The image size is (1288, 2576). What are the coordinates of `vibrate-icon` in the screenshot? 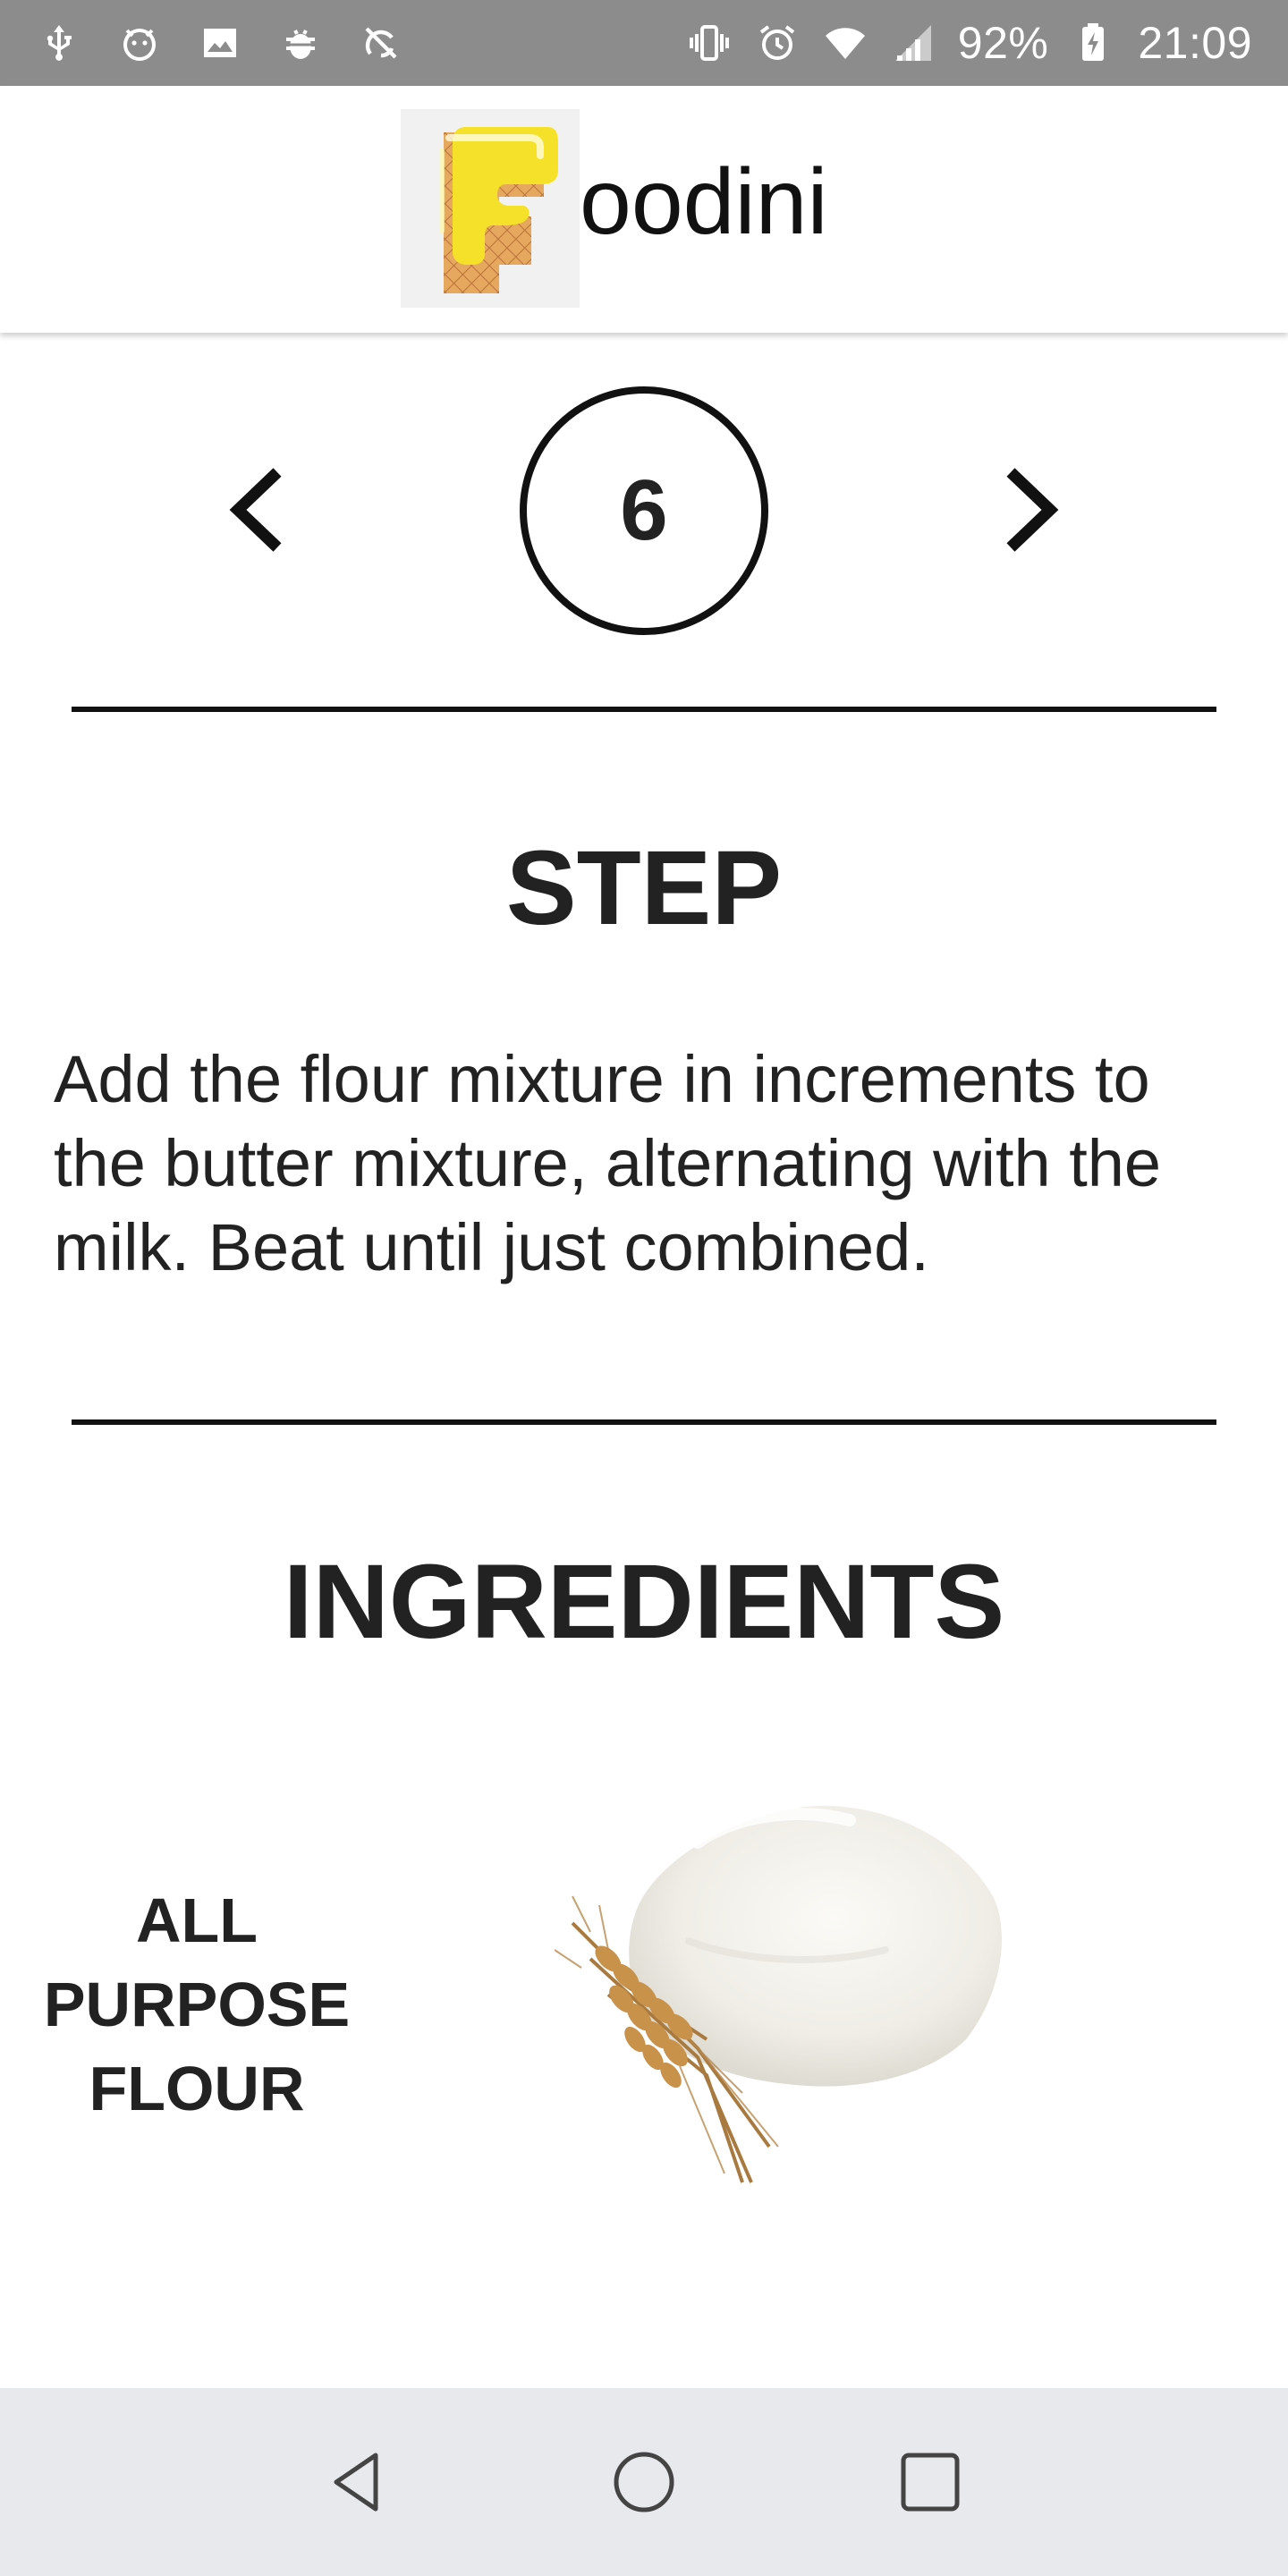 It's located at (709, 43).